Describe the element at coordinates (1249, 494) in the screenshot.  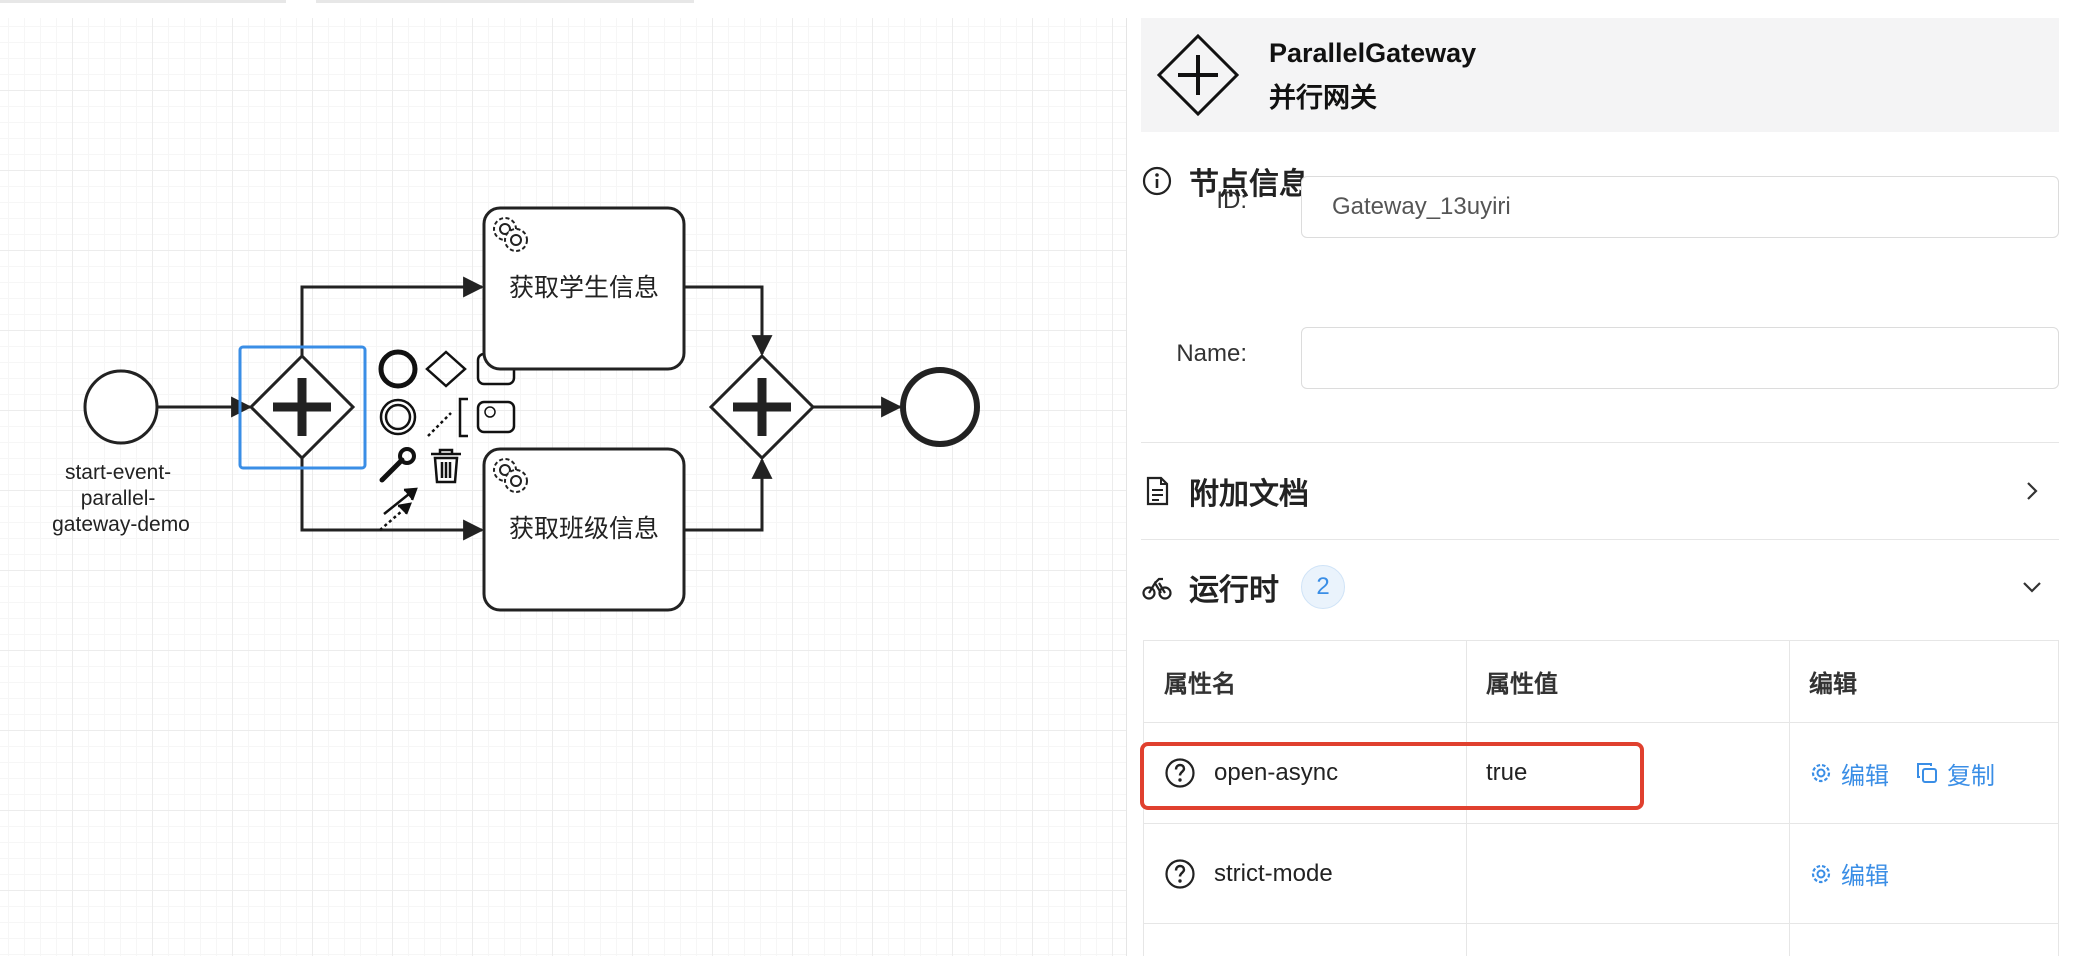
I see `group-title: 附加文档` at that location.